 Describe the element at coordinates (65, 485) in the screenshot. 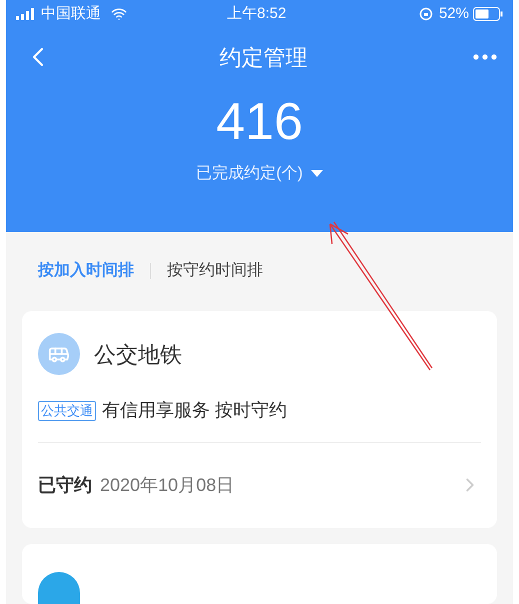

I see `status-label: 已守约` at that location.